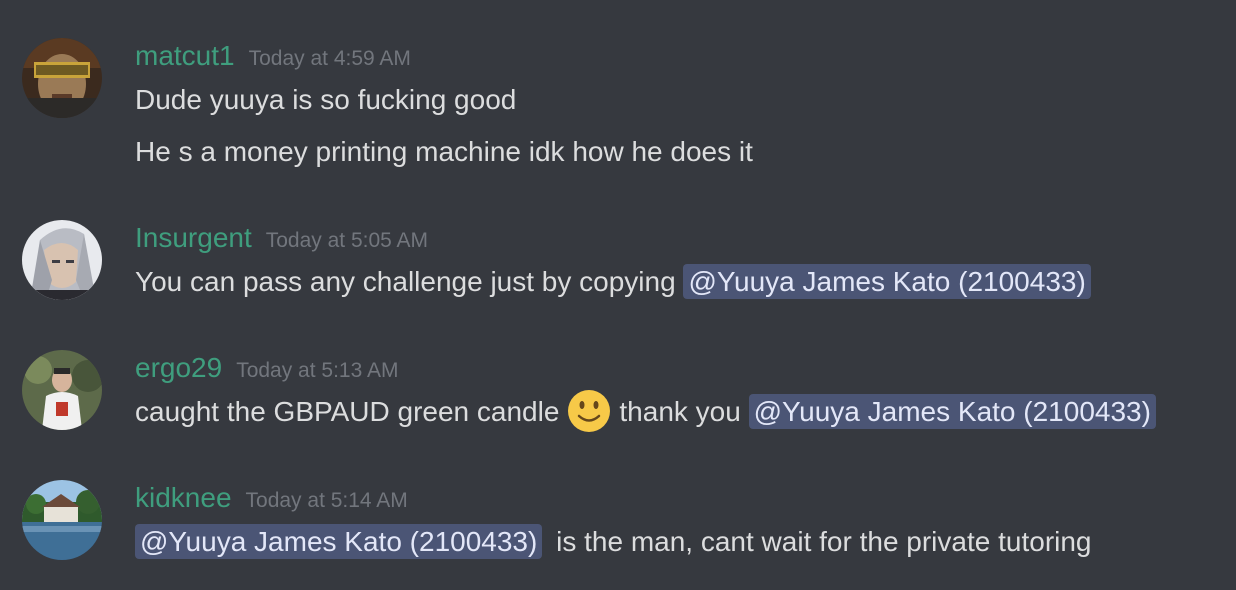  What do you see at coordinates (193, 237) in the screenshot?
I see `username: Insurgent` at bounding box center [193, 237].